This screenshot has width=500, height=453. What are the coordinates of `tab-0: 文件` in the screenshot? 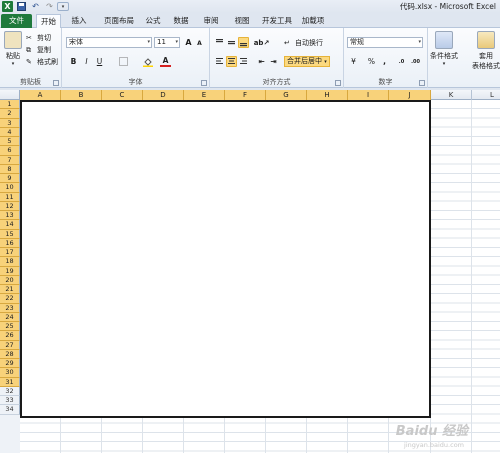 It's located at (16, 21).